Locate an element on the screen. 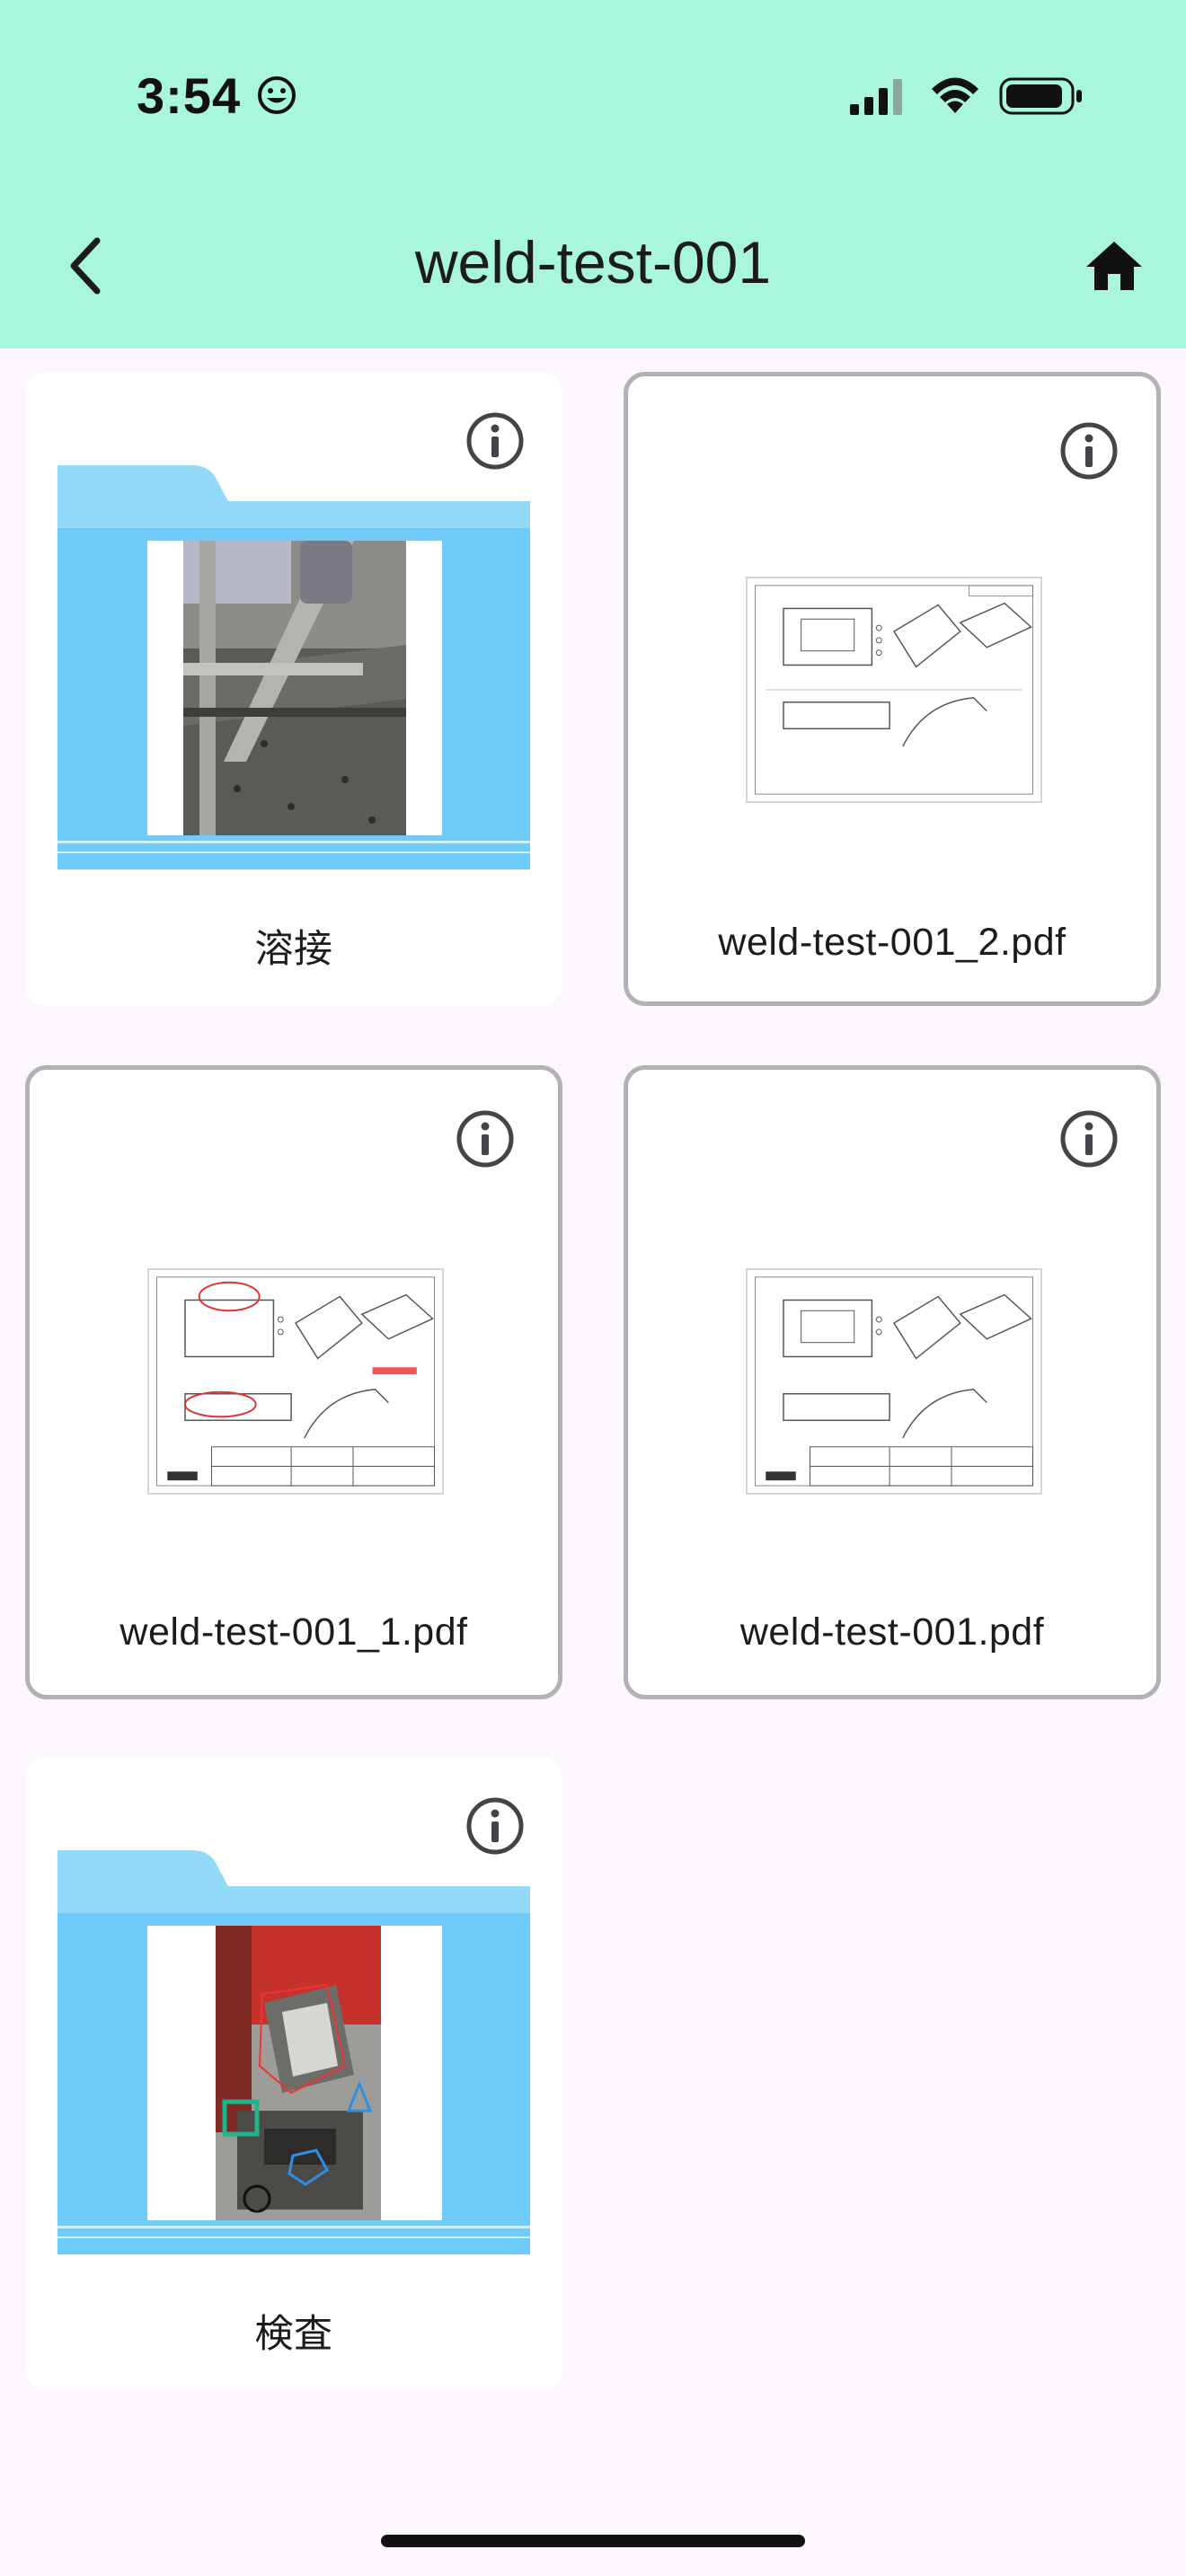 This screenshot has height=2576, width=1186. smiley-icon is located at coordinates (277, 95).